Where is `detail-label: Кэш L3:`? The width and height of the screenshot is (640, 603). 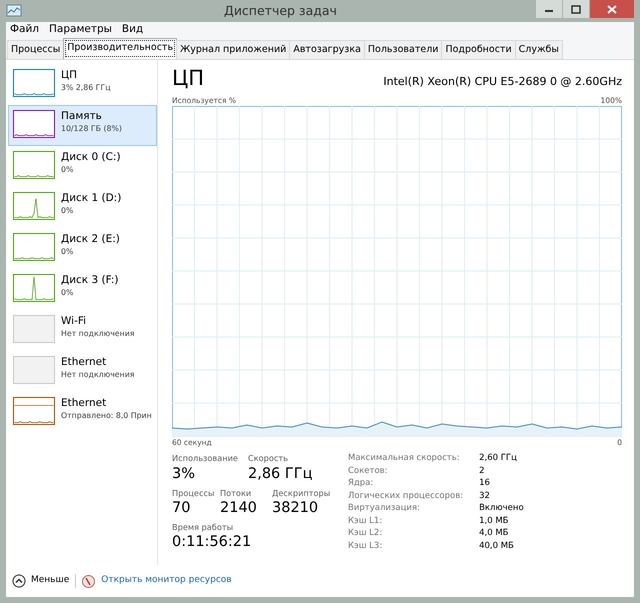
detail-label: Кэш L3: is located at coordinates (366, 546).